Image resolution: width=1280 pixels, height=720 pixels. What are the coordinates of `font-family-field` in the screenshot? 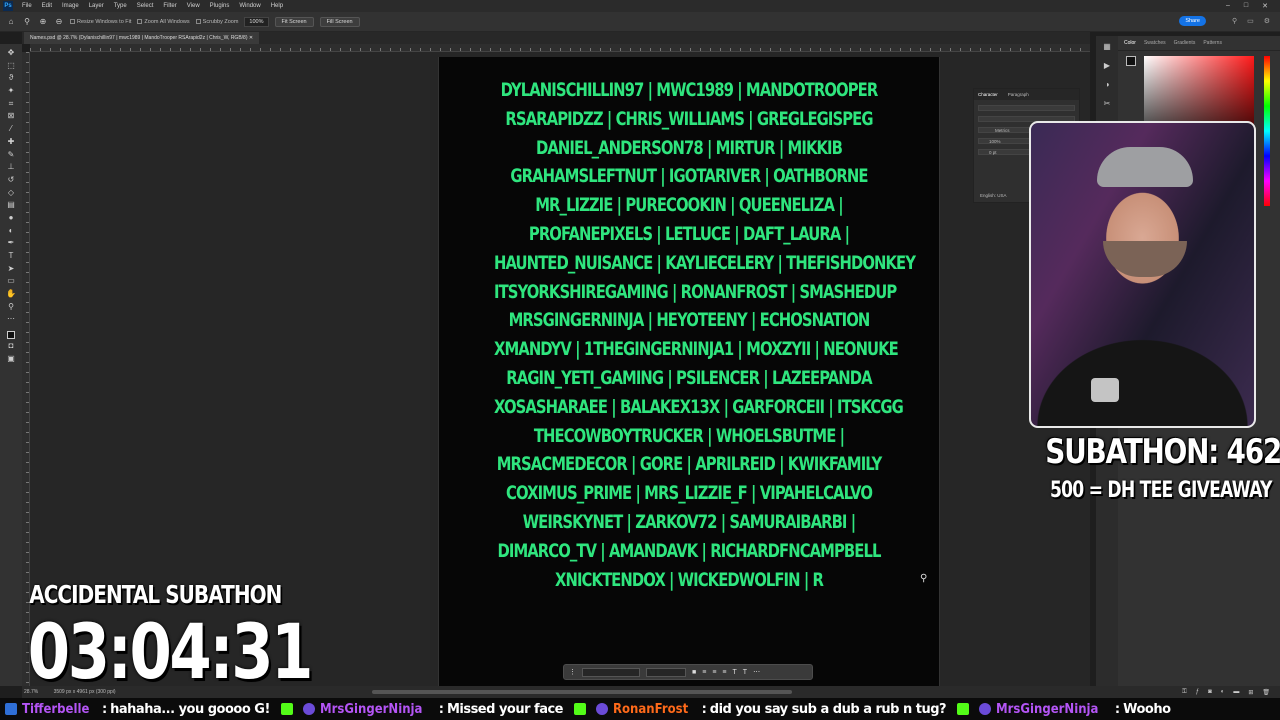 It's located at (1026, 108).